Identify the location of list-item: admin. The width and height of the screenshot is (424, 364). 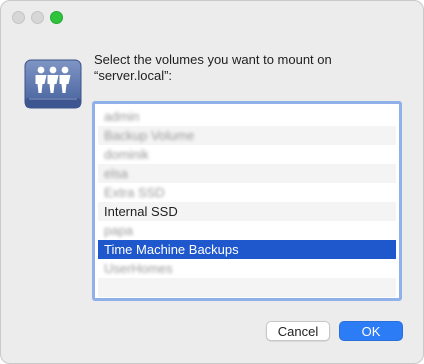
(247, 116).